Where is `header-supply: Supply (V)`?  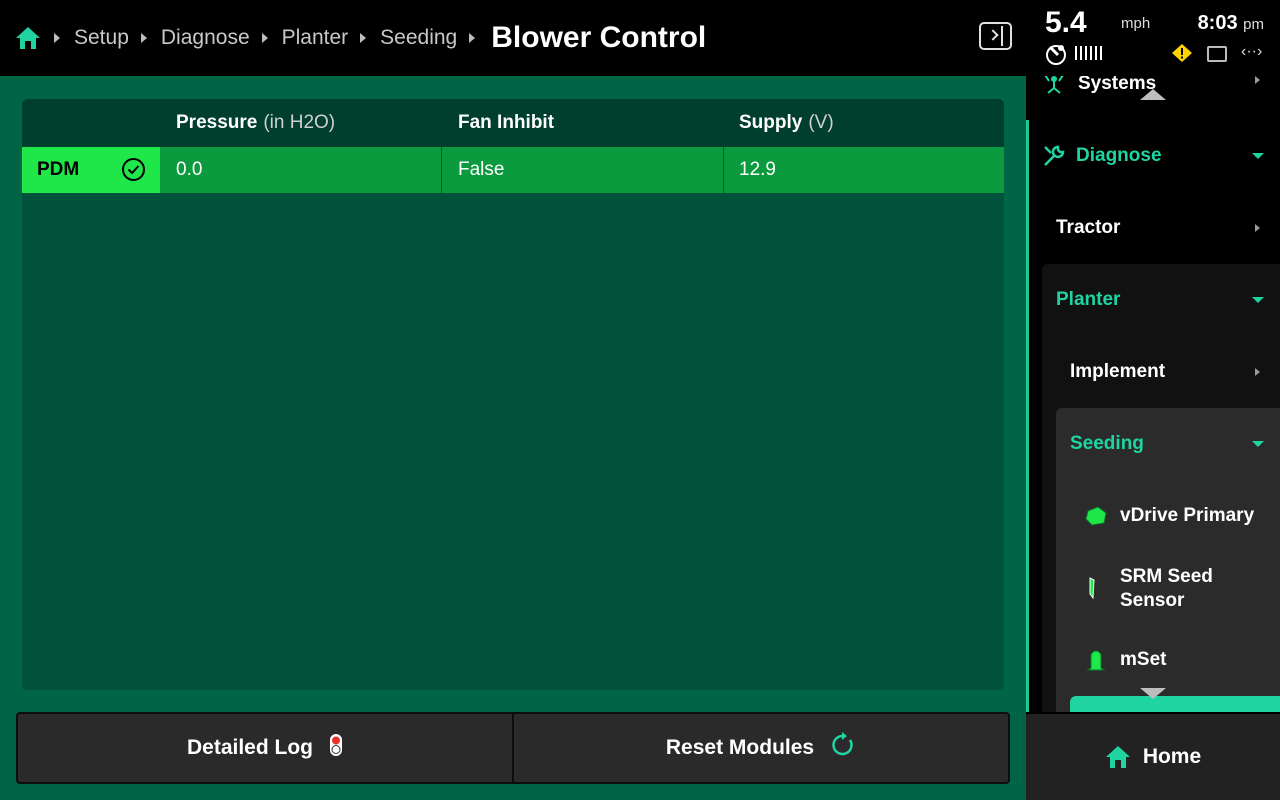
header-supply: Supply (V) is located at coordinates (786, 122).